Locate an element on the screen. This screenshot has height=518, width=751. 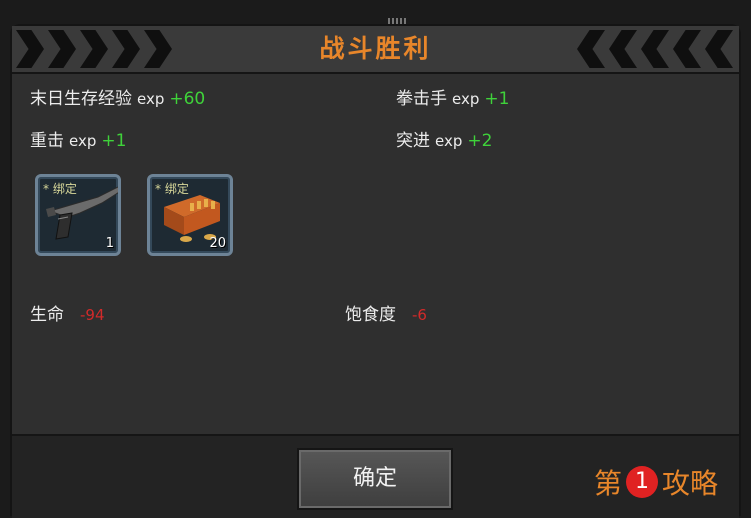
exp-row-survival: 末日生存经验 exp +60 is located at coordinates (117, 96).